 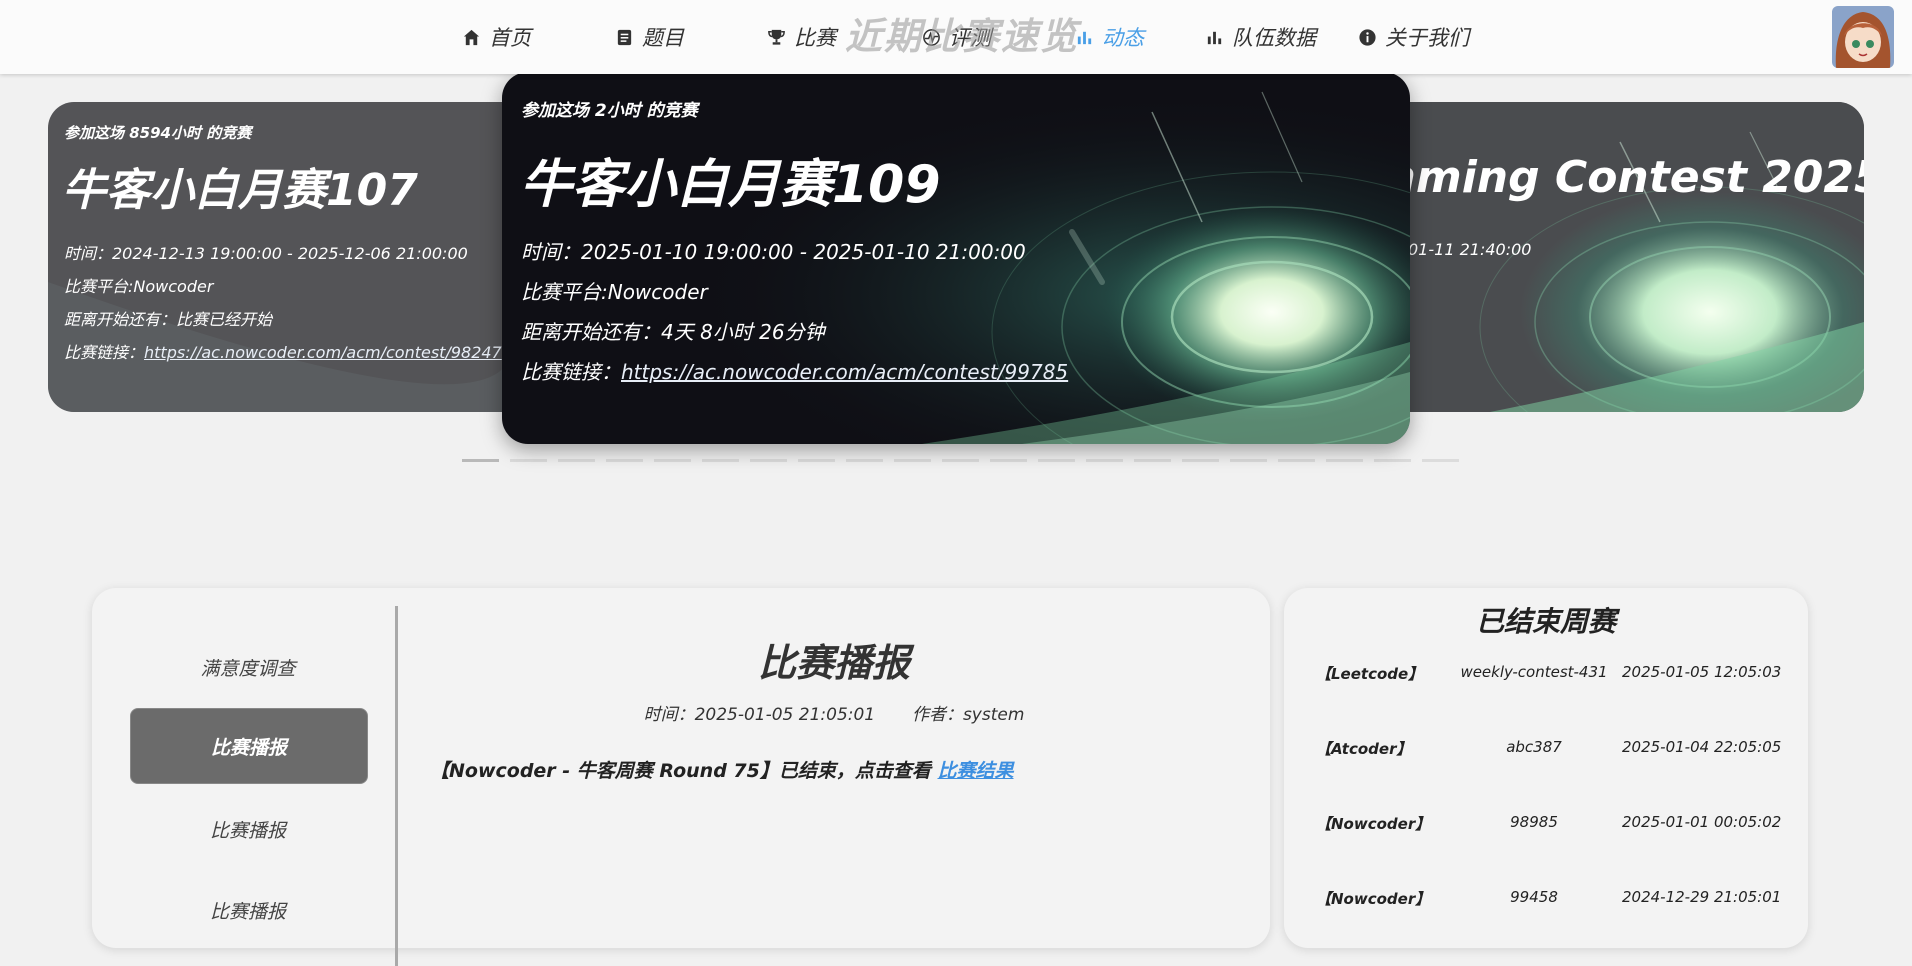 What do you see at coordinates (663, 38) in the screenshot?
I see `nav-label: 题目` at bounding box center [663, 38].